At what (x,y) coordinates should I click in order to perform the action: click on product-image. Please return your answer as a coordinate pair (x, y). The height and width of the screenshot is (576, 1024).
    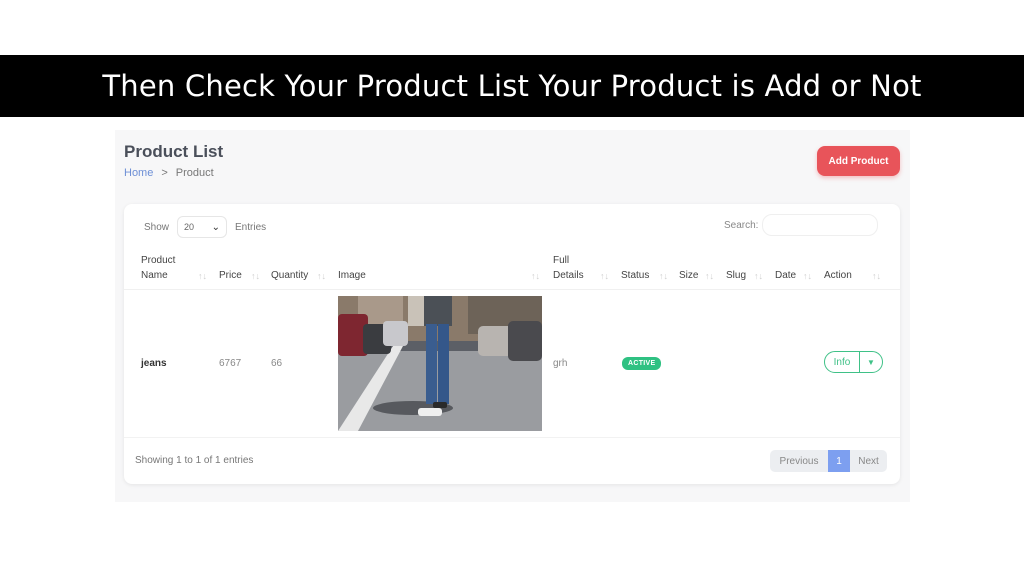
    Looking at the image, I should click on (440, 363).